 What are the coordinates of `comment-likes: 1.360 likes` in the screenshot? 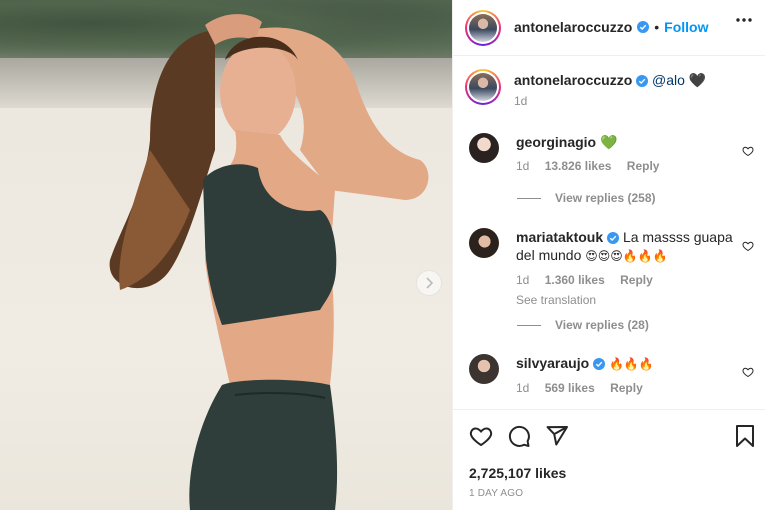 It's located at (575, 280).